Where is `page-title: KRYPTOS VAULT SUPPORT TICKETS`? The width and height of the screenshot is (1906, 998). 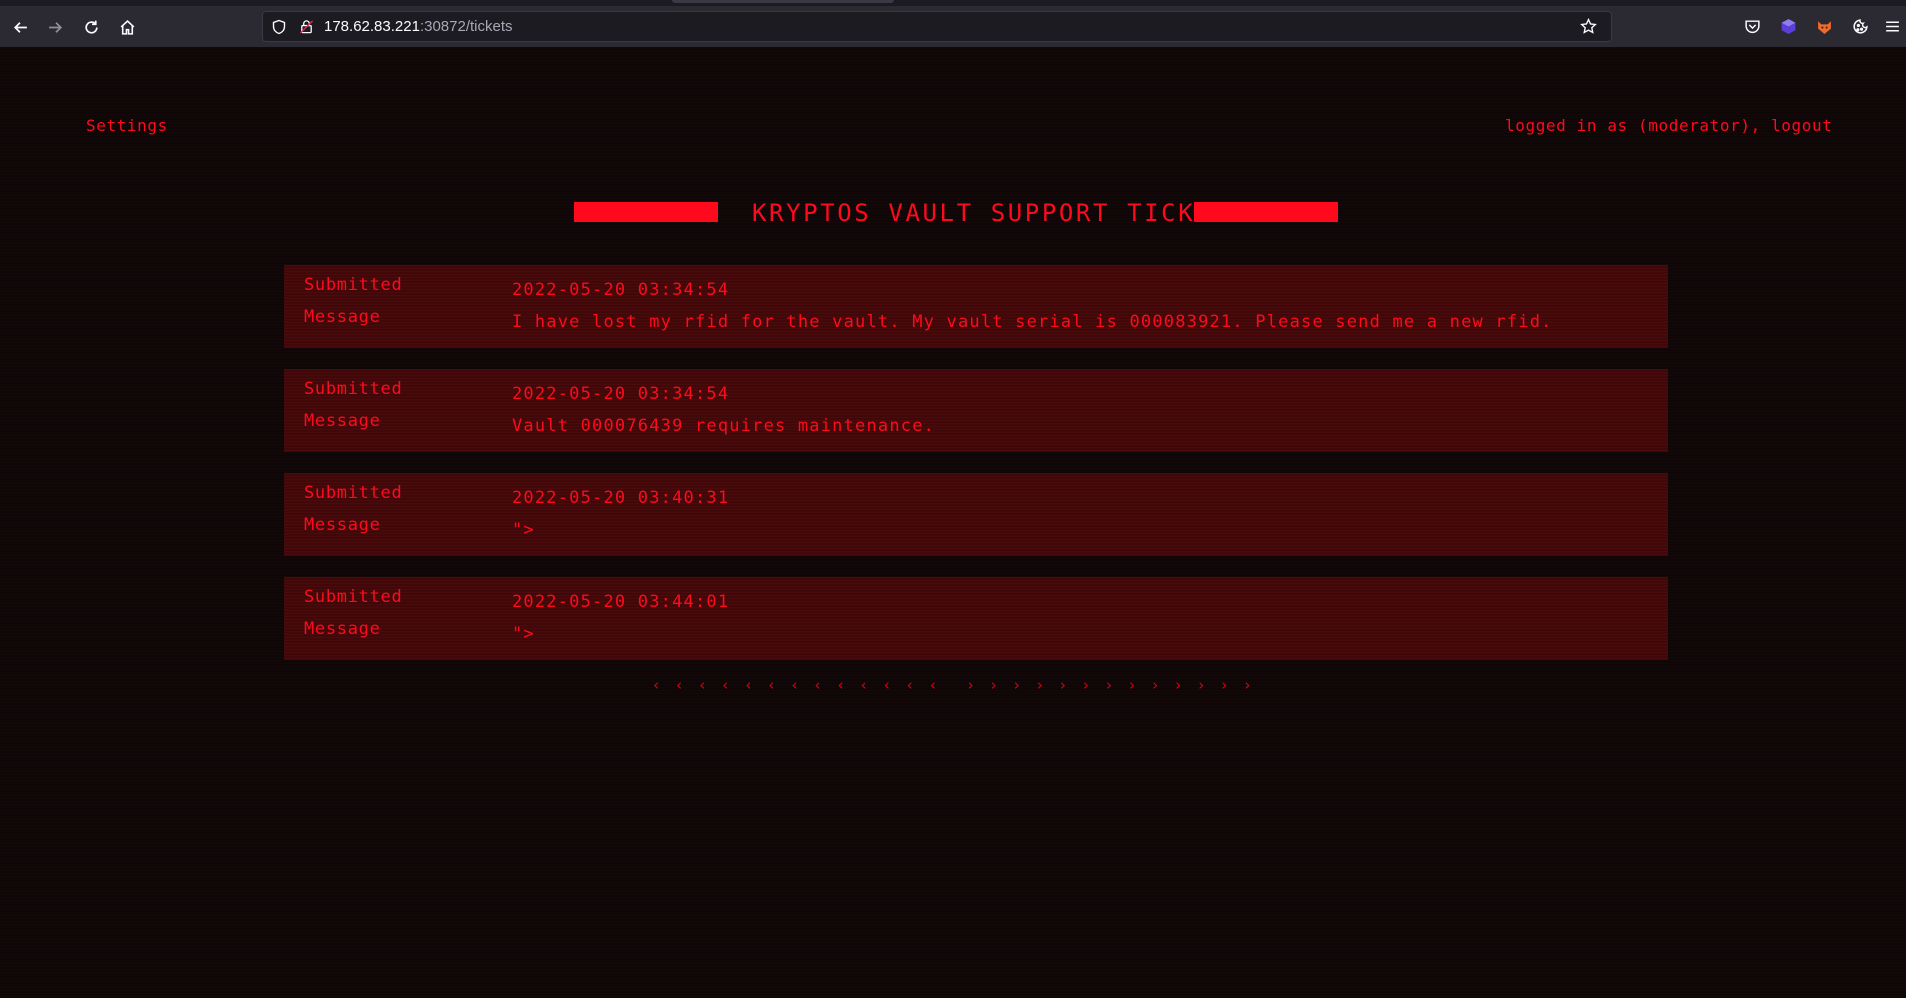
page-title: KRYPTOS VAULT SUPPORT TICKETS is located at coordinates (999, 213).